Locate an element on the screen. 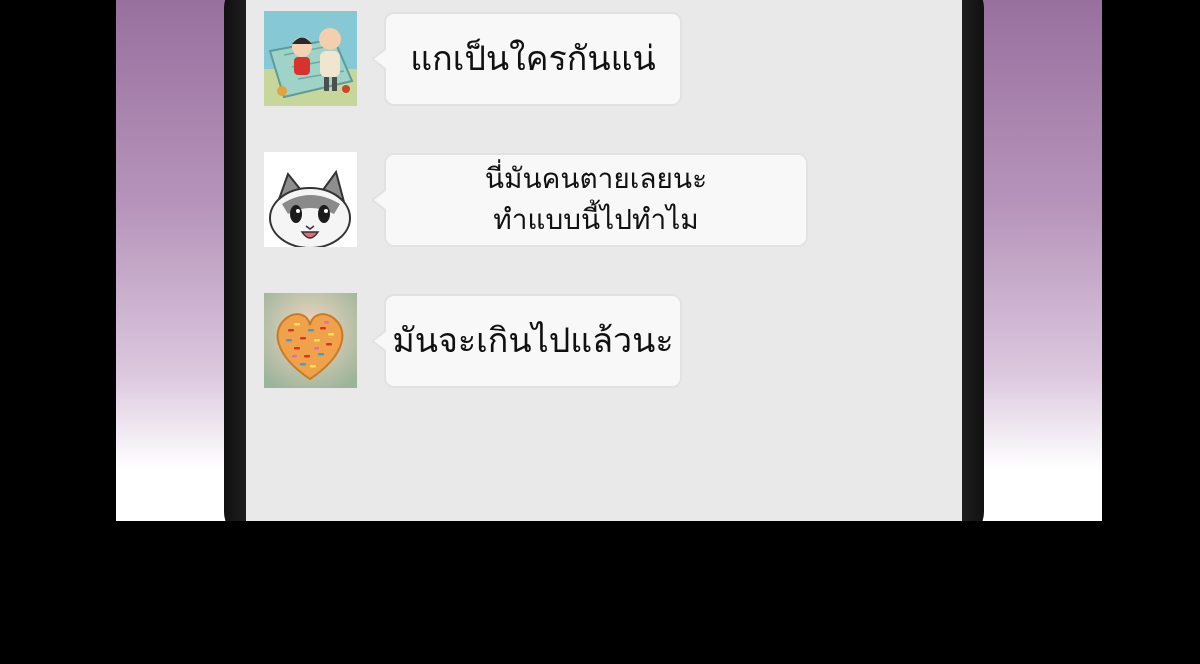  message-text-line-1: นี่มันคนตายเลยนะ is located at coordinates (596, 179).